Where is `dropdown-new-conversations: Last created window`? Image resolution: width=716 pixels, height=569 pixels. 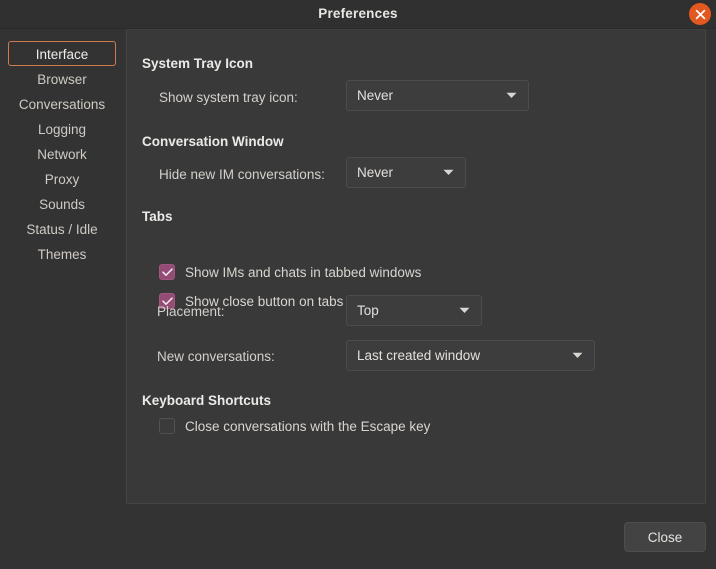
dropdown-new-conversations: Last created window is located at coordinates (470, 355).